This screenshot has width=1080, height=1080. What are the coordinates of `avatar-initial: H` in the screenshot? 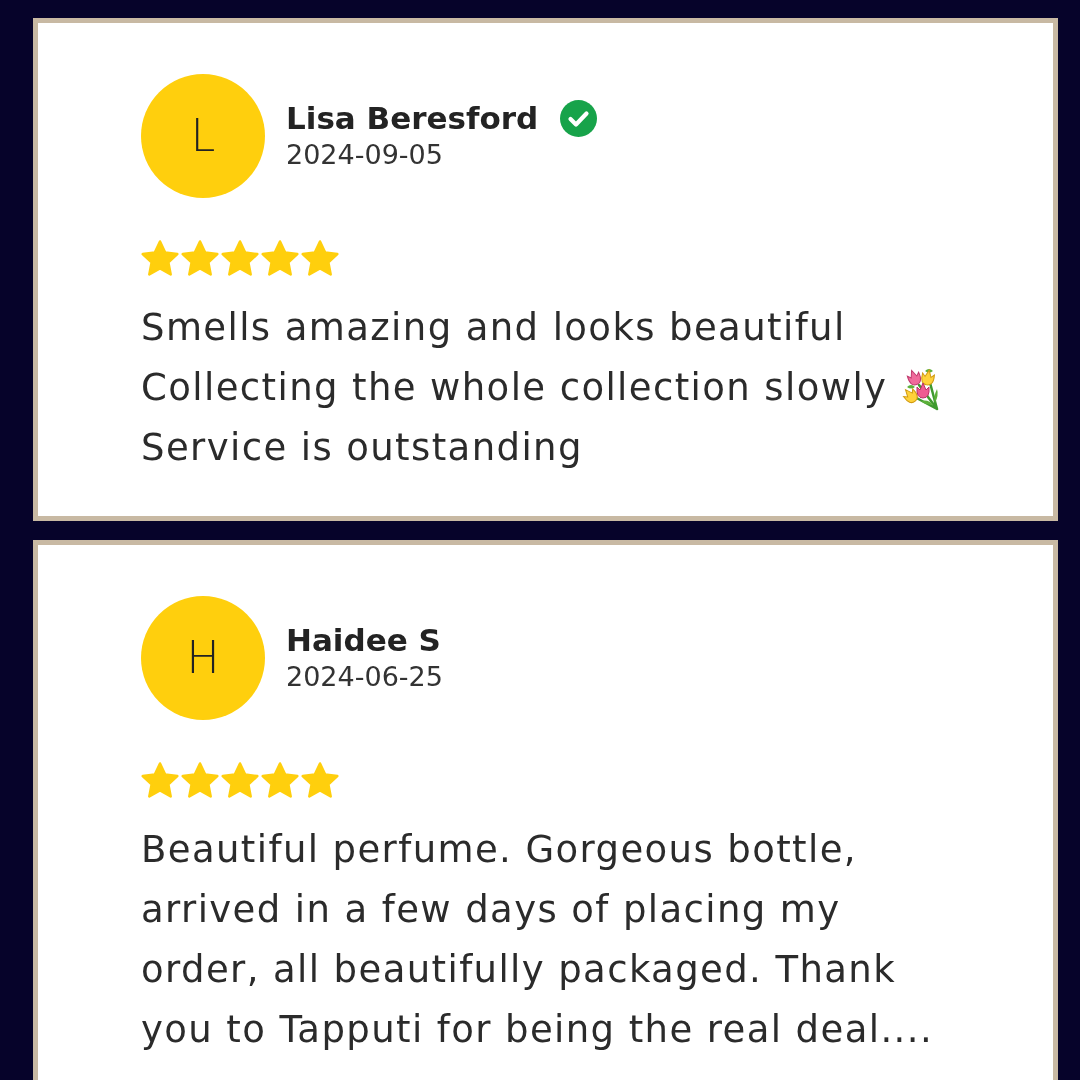 It's located at (203, 658).